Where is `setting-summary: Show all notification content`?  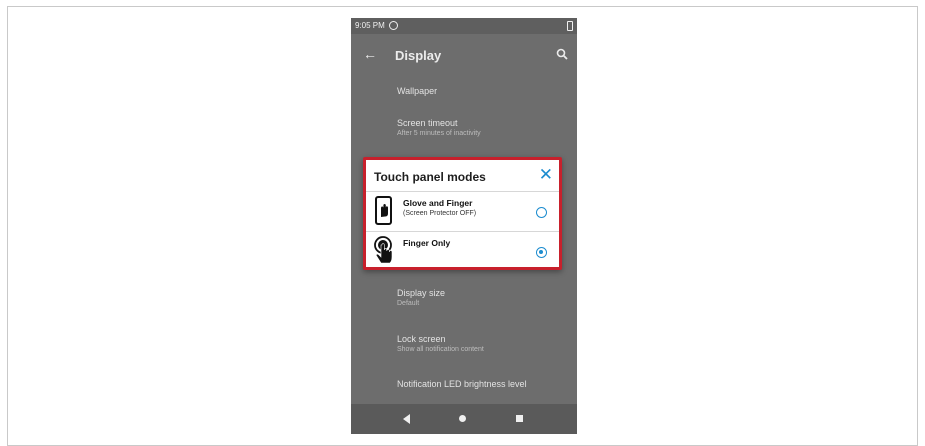
setting-summary: Show all notification content is located at coordinates (440, 349).